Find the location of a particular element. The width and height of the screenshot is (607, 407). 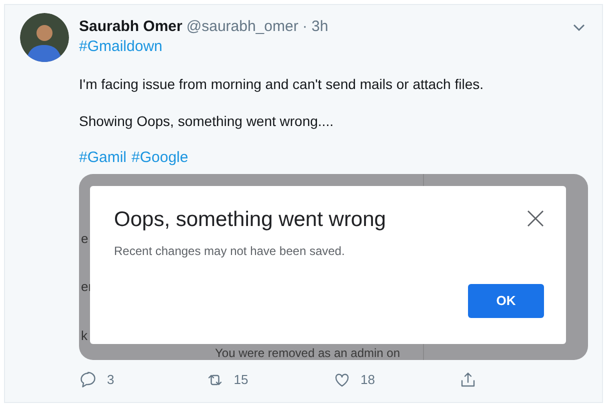

tweet-text: I'm facing issue from morning and can't send mails or attach files. is located at coordinates (282, 84).